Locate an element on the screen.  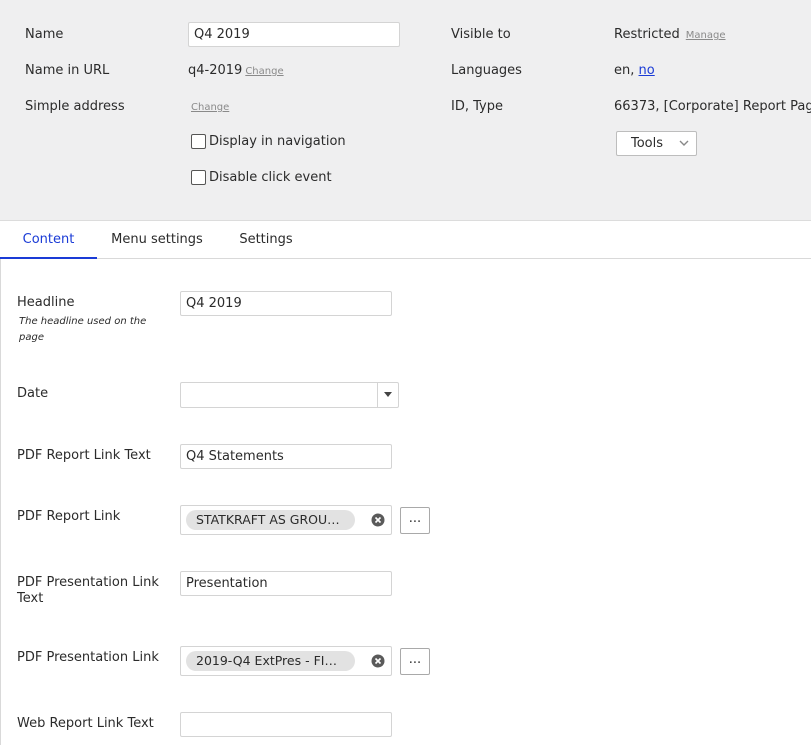
date-label: Date is located at coordinates (33, 393).